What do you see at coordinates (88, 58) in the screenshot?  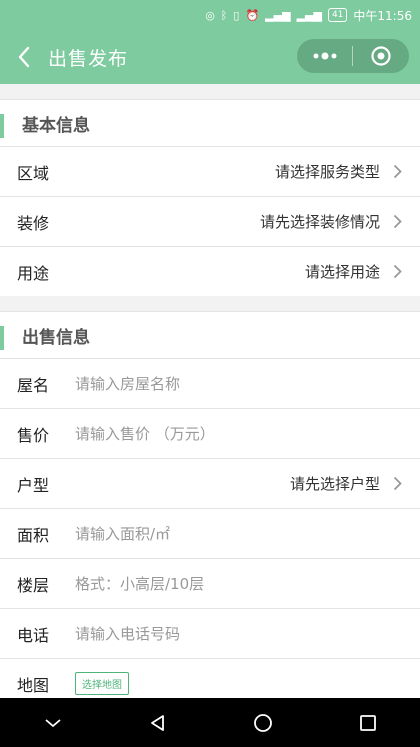 I see `page-title: 出售发布` at bounding box center [88, 58].